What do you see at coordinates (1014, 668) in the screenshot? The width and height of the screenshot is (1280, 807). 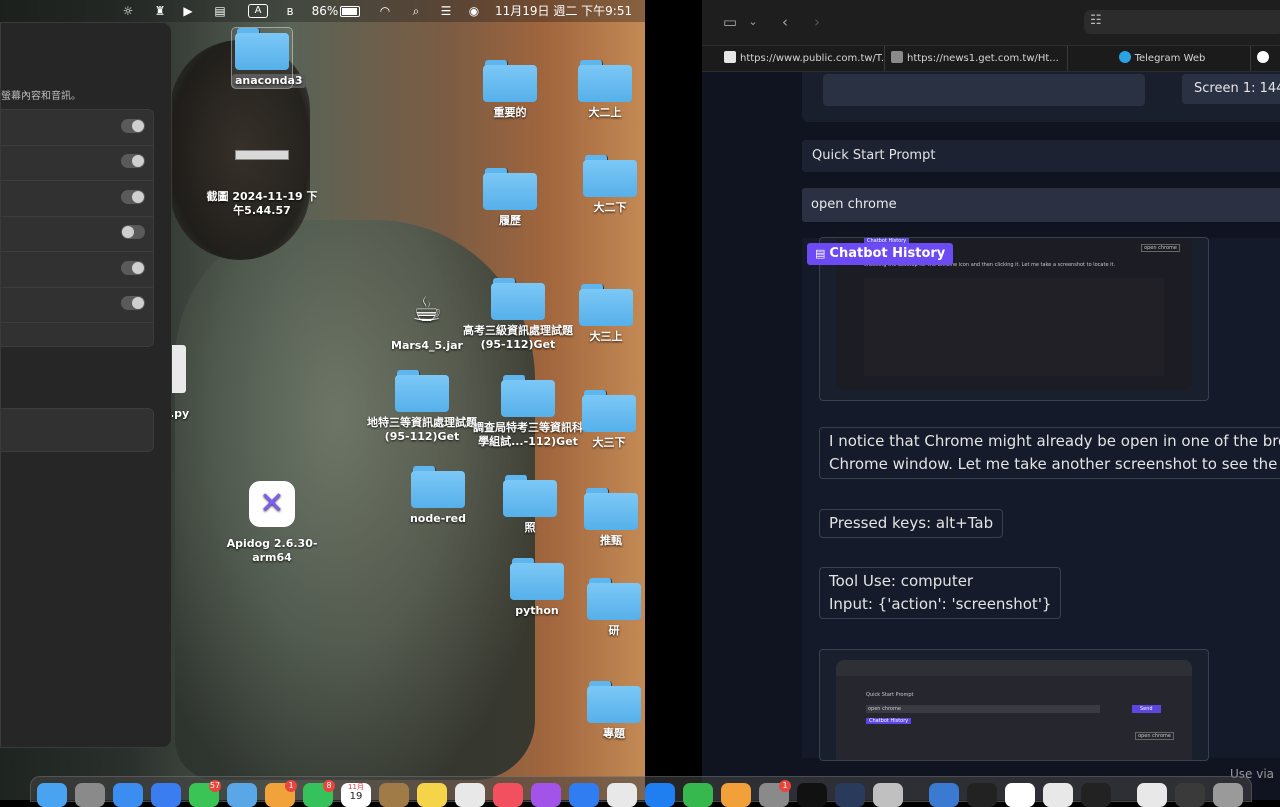 I see `thumbnail-chrome-bar` at bounding box center [1014, 668].